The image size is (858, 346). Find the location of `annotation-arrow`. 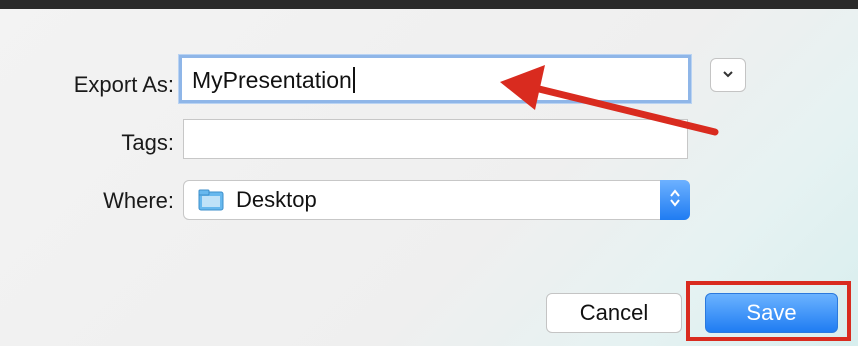

annotation-arrow is located at coordinates (609, 100).